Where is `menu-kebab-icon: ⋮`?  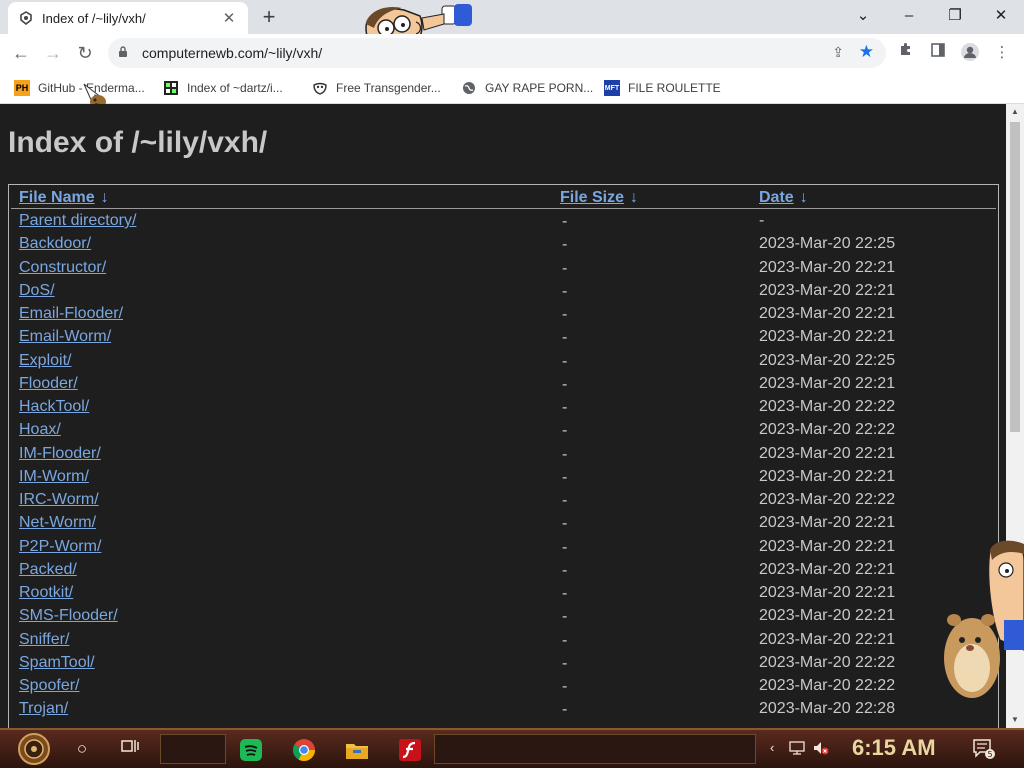 menu-kebab-icon: ⋮ is located at coordinates (1002, 53).